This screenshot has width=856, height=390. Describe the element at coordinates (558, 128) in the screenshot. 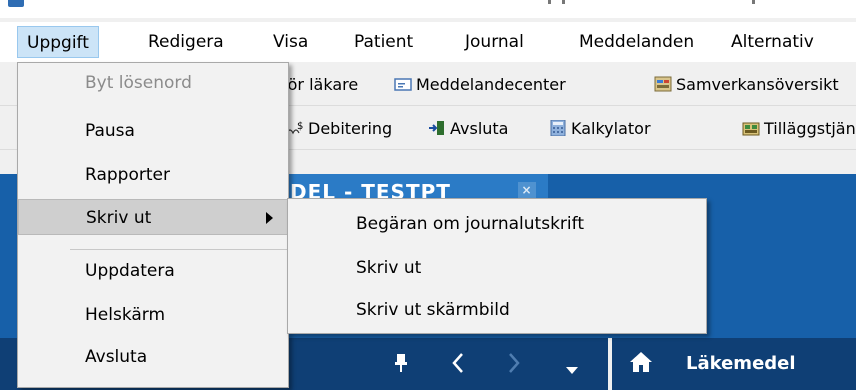

I see `calculator-icon` at that location.